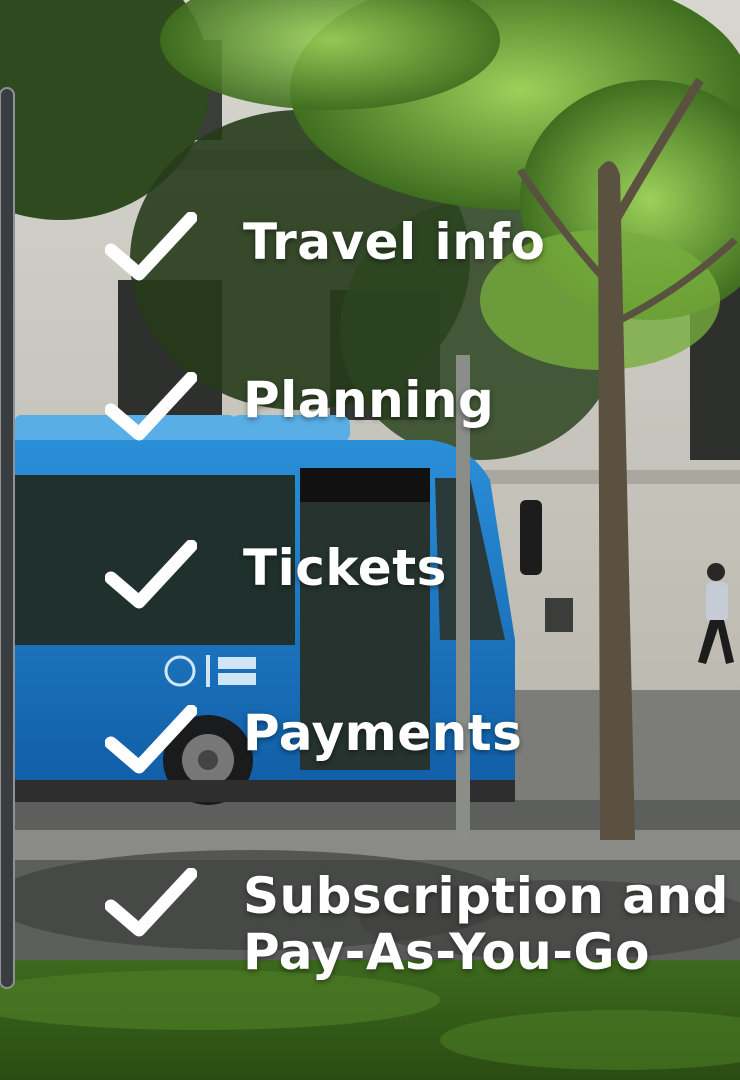 The width and height of the screenshot is (740, 1080). I want to click on feature-item-subscription: Subscription and Pay-As-You-Go, so click(417, 924).